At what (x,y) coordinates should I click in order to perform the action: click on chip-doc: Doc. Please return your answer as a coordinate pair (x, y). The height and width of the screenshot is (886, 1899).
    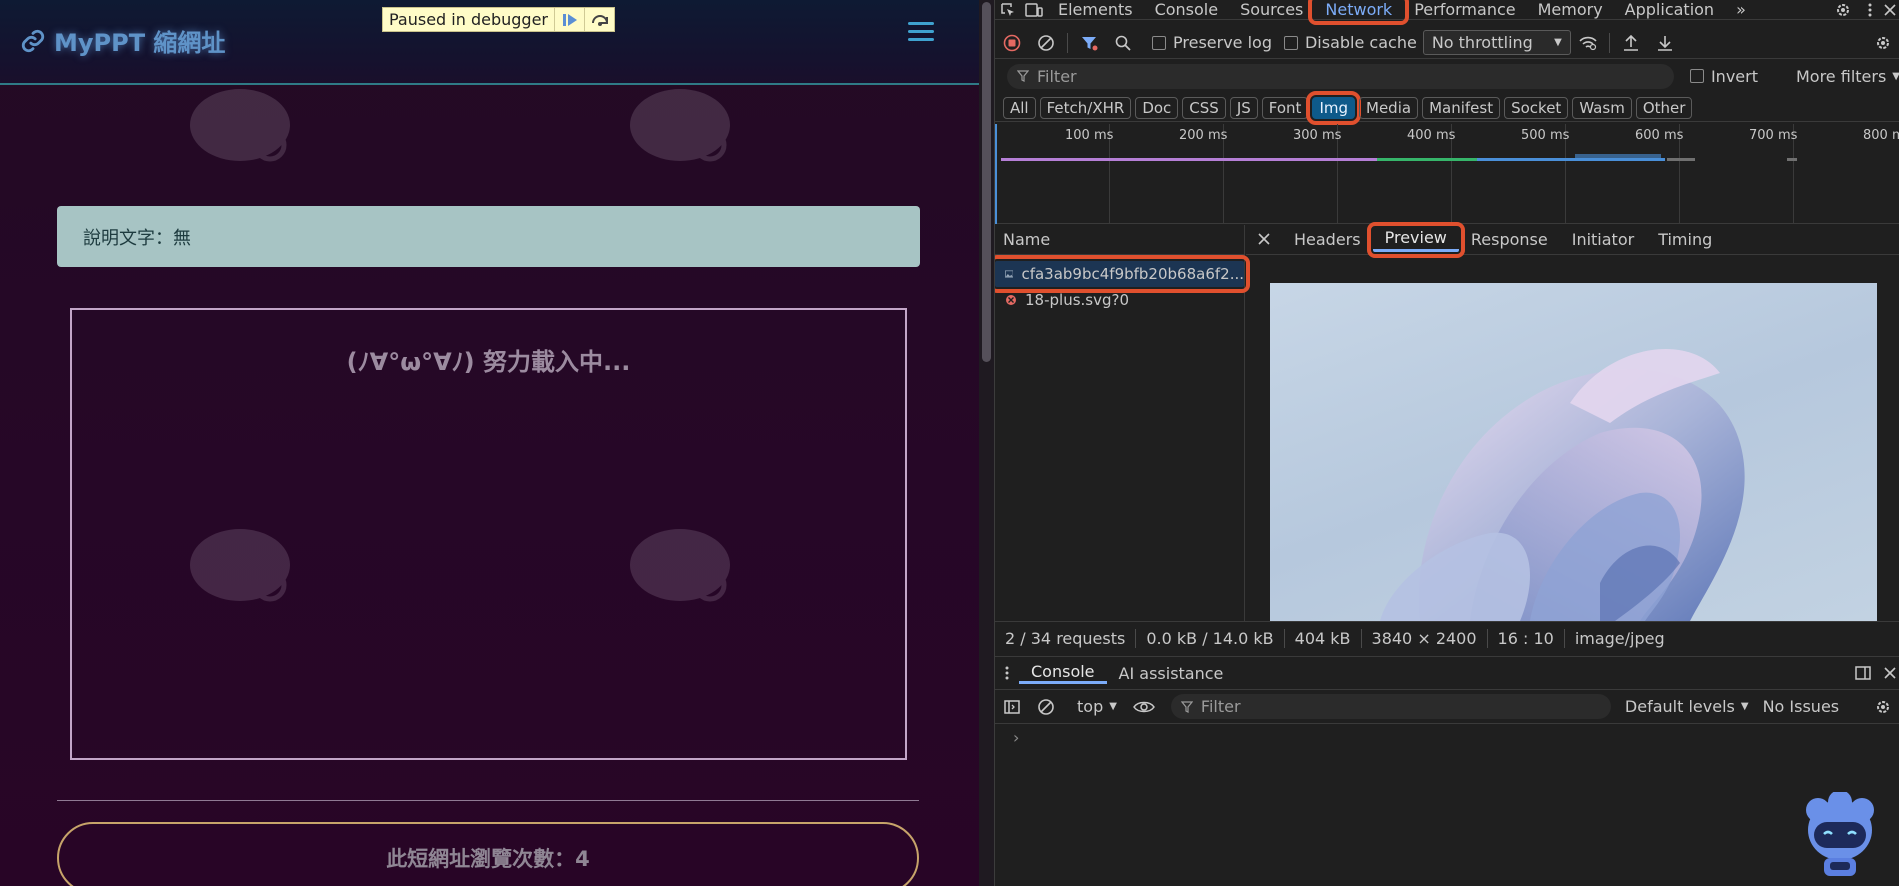
    Looking at the image, I should click on (1157, 107).